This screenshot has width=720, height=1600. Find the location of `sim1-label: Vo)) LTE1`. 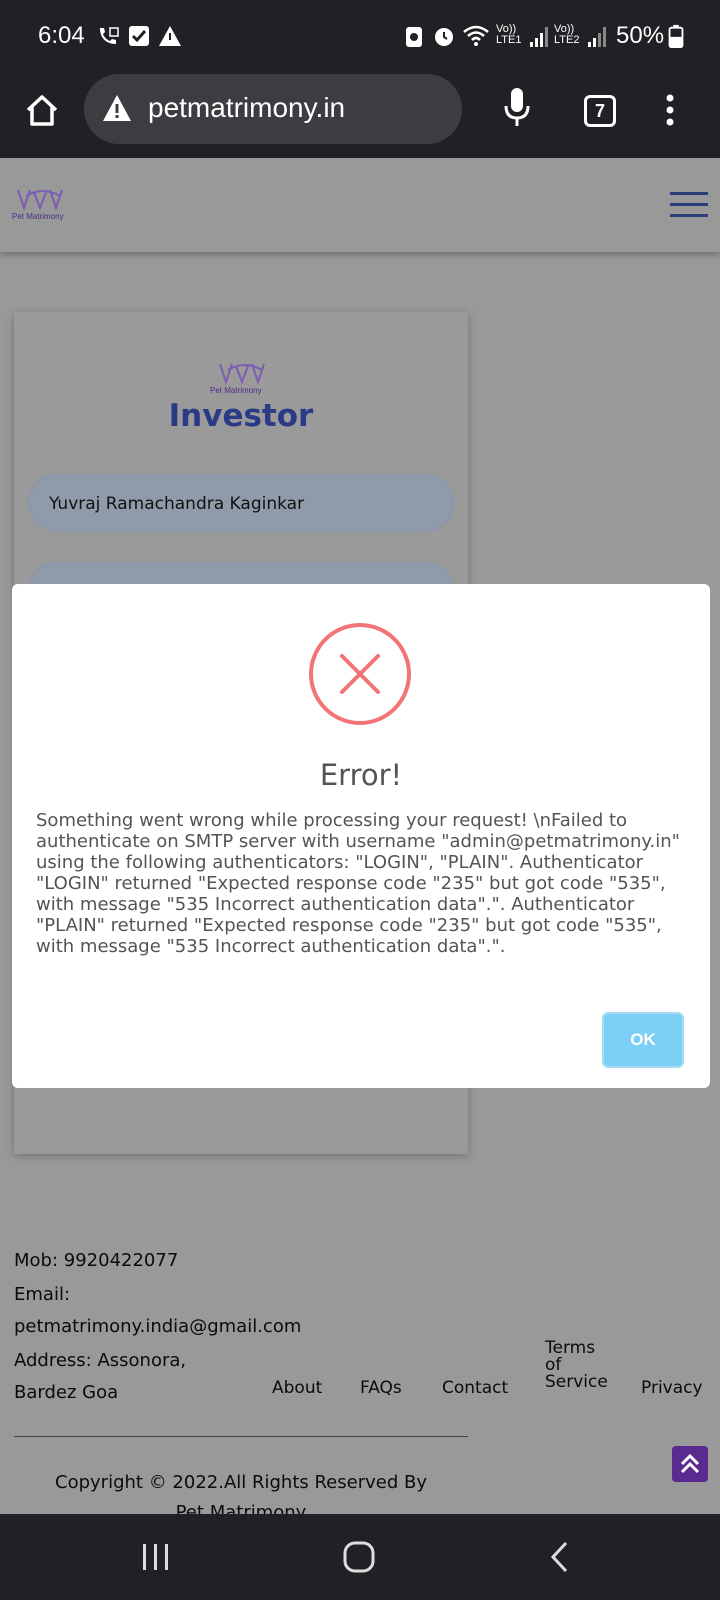

sim1-label: Vo)) LTE1 is located at coordinates (509, 34).